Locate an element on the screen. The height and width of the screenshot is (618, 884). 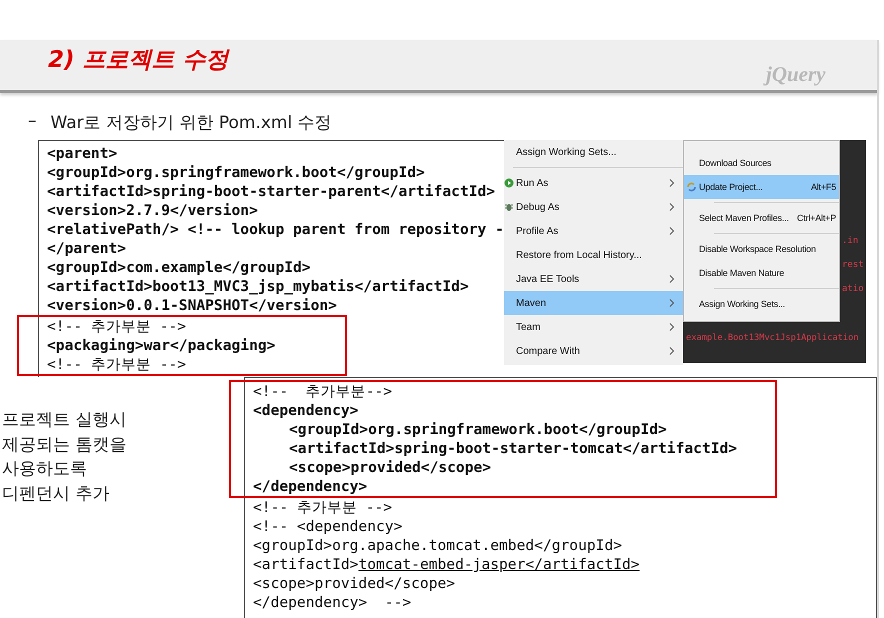
menu-item: Update Project... Alt+F5 is located at coordinates (761, 187).